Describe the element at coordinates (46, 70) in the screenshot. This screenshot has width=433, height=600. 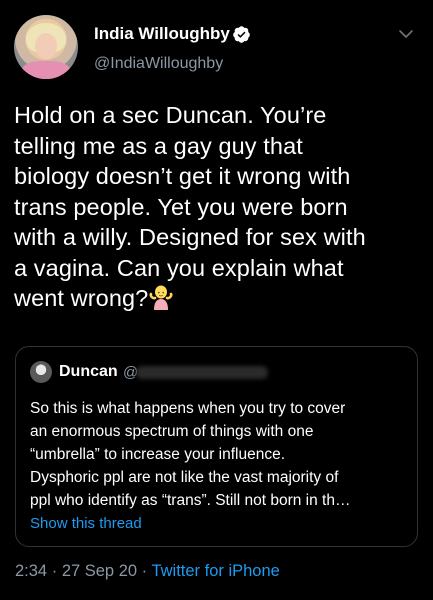
I see `avatar-shirt` at that location.